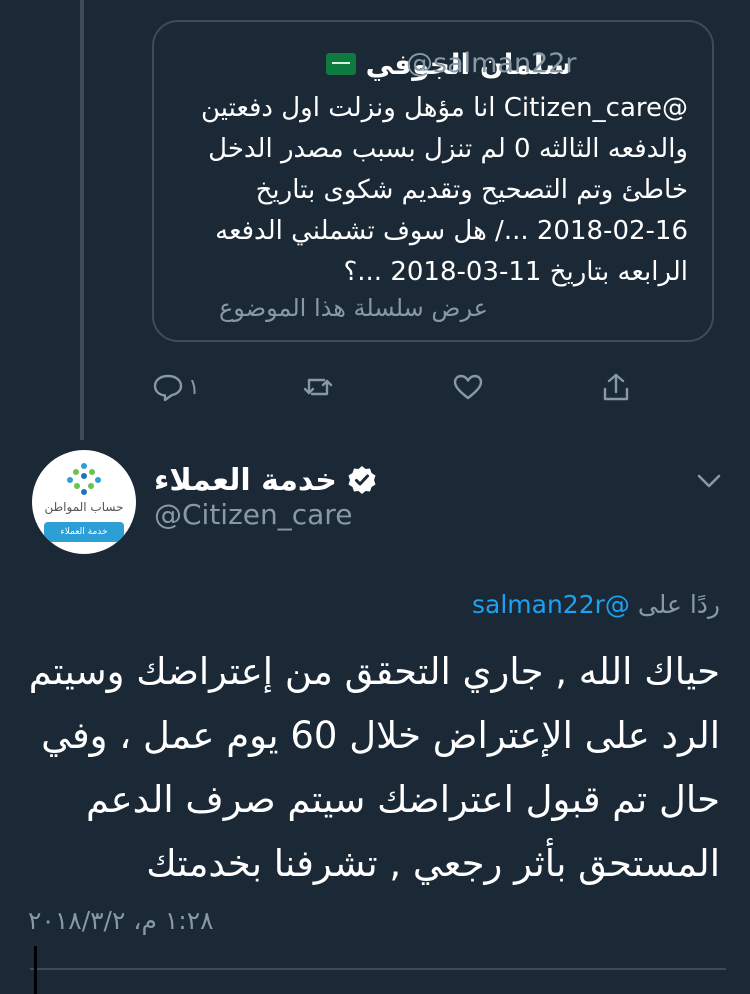 This screenshot has height=994, width=750. Describe the element at coordinates (471, 190) in the screenshot. I see `quoted-text-line: خاطئ وتم التصحيح وتقديم شكوى بتاريخ` at that location.